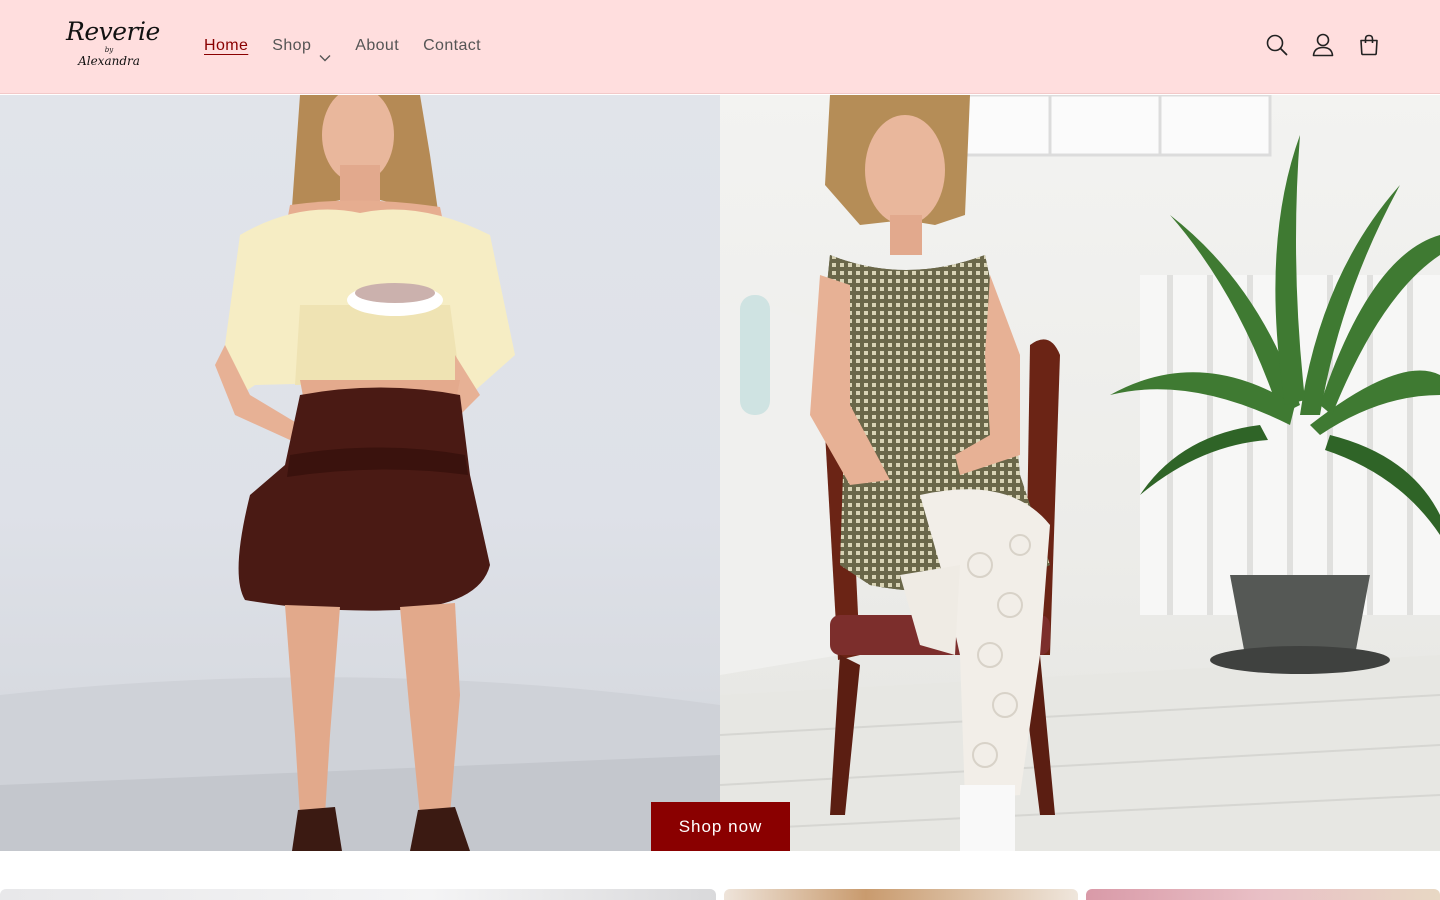 The height and width of the screenshot is (900, 1440). Describe the element at coordinates (109, 50) in the screenshot. I see `logo-by-text: by` at that location.